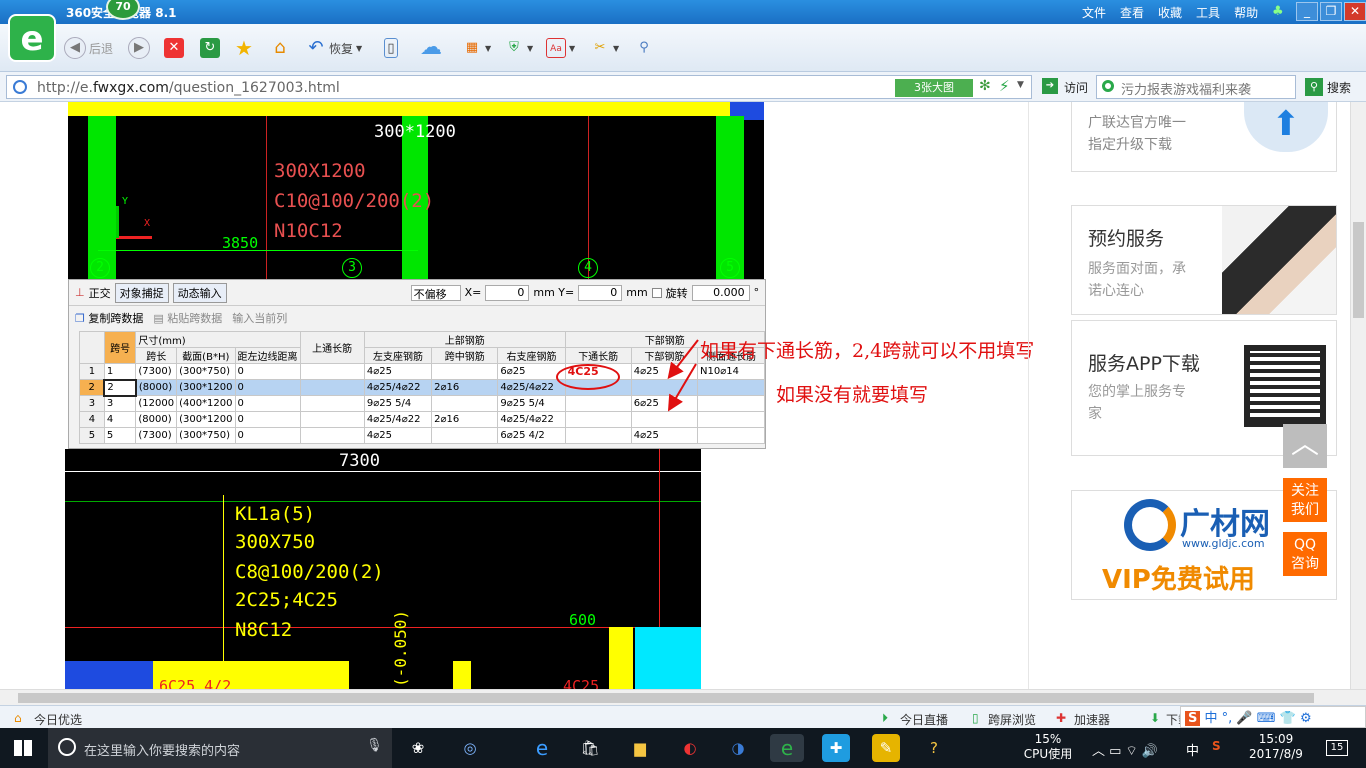 The width and height of the screenshot is (1366, 768). What do you see at coordinates (1108, 86) in the screenshot?
I see `search-engine-icon` at bounding box center [1108, 86].